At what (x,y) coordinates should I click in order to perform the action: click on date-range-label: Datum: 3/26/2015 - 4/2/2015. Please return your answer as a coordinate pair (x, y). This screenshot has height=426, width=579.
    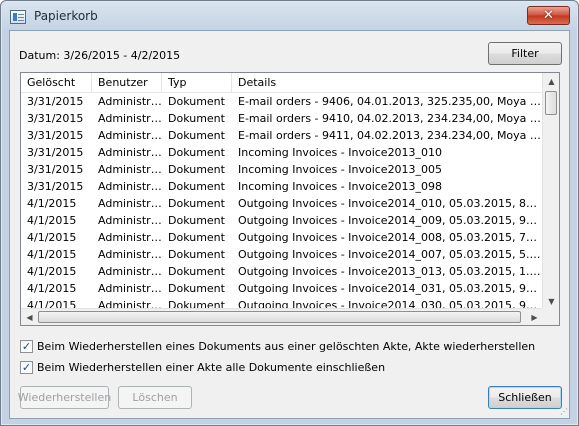
    Looking at the image, I should click on (100, 55).